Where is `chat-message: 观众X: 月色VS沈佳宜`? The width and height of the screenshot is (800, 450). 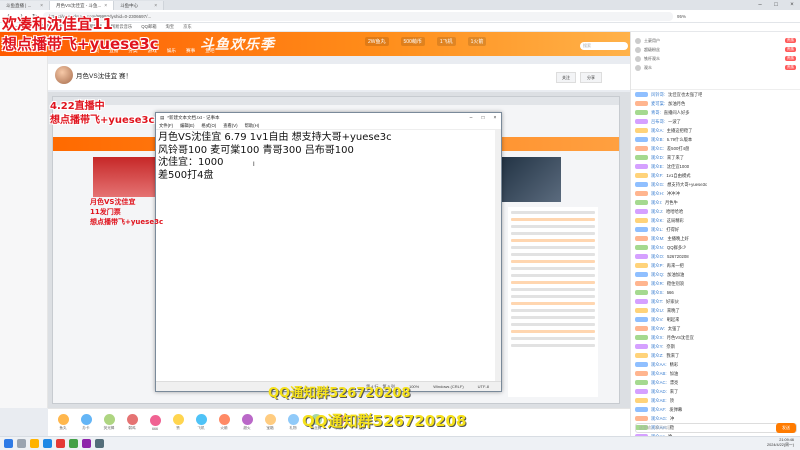
chat-message: 观众X: 月色VS沈佳宜 is located at coordinates (715, 337).